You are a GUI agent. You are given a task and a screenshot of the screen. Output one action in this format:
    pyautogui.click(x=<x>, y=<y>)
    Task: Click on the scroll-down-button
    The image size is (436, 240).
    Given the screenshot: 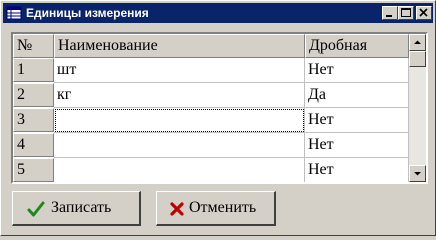 What is the action you would take?
    pyautogui.click(x=417, y=173)
    